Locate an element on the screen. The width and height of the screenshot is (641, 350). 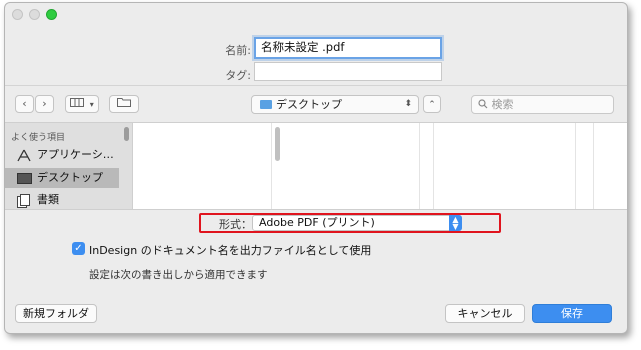
tags-input is located at coordinates (348, 71).